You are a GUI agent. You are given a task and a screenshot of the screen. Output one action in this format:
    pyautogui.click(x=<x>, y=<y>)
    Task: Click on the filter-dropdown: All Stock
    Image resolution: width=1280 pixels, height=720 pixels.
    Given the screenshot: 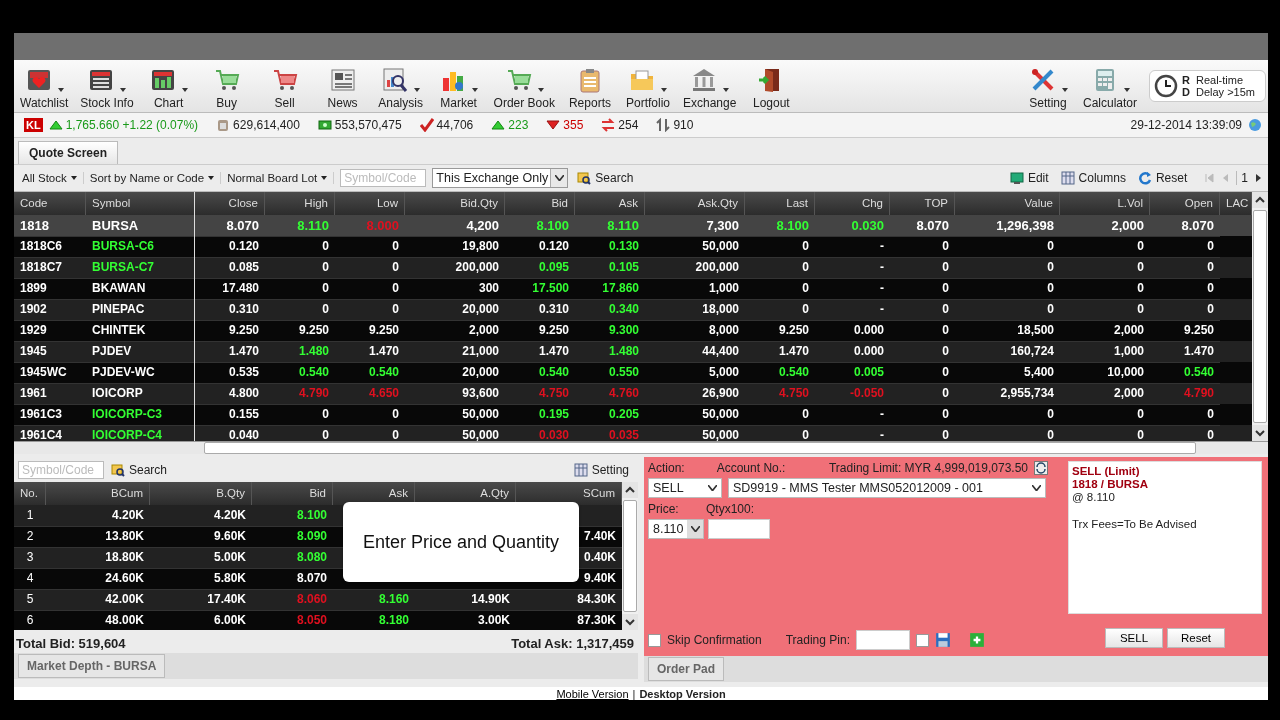 What is the action you would take?
    pyautogui.click(x=53, y=178)
    